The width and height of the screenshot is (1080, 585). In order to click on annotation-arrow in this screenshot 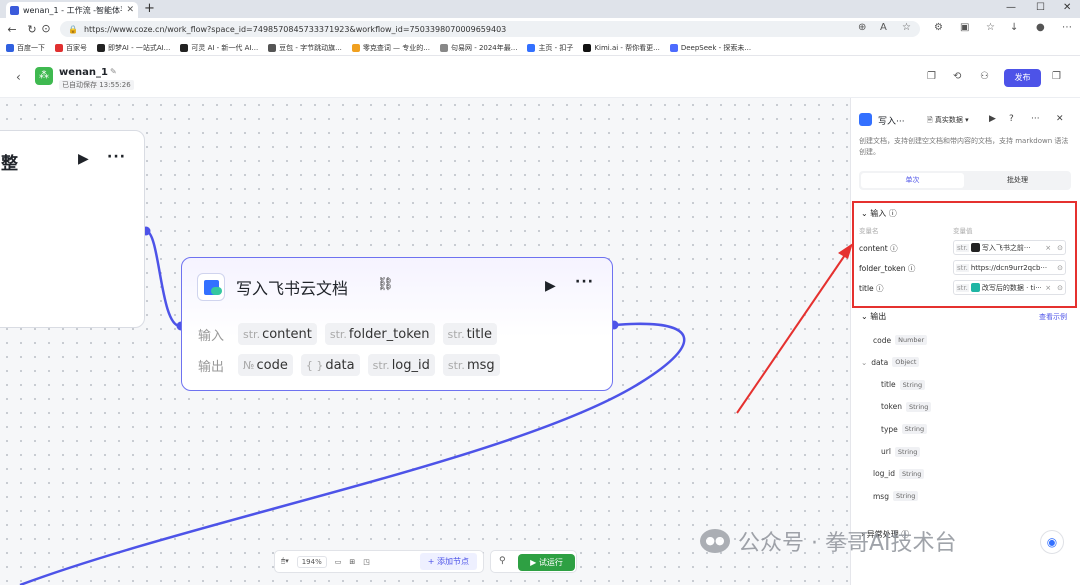, I will do `click(794, 328)`.